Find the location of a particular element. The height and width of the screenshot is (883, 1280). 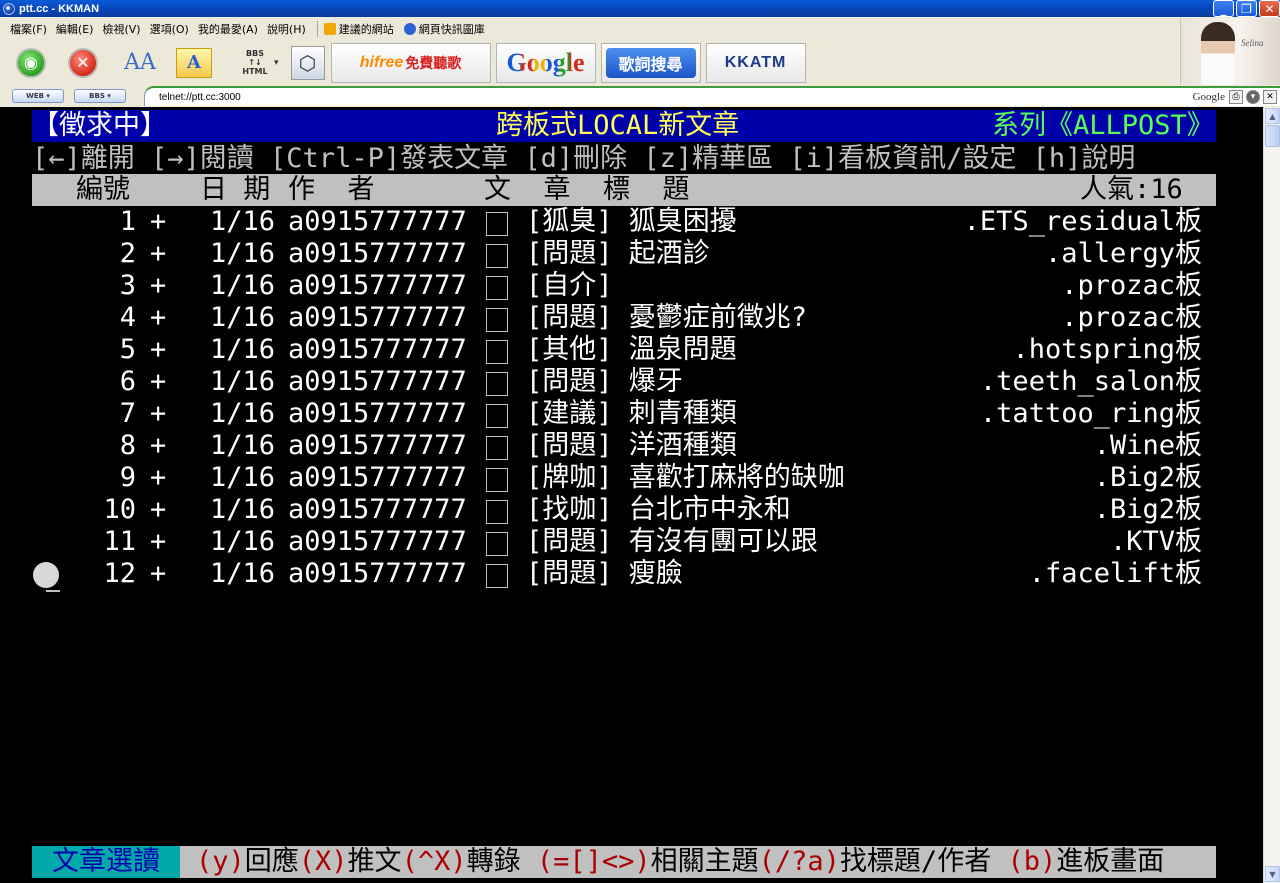

plugin-cube-button: ⬡ is located at coordinates (307, 63).